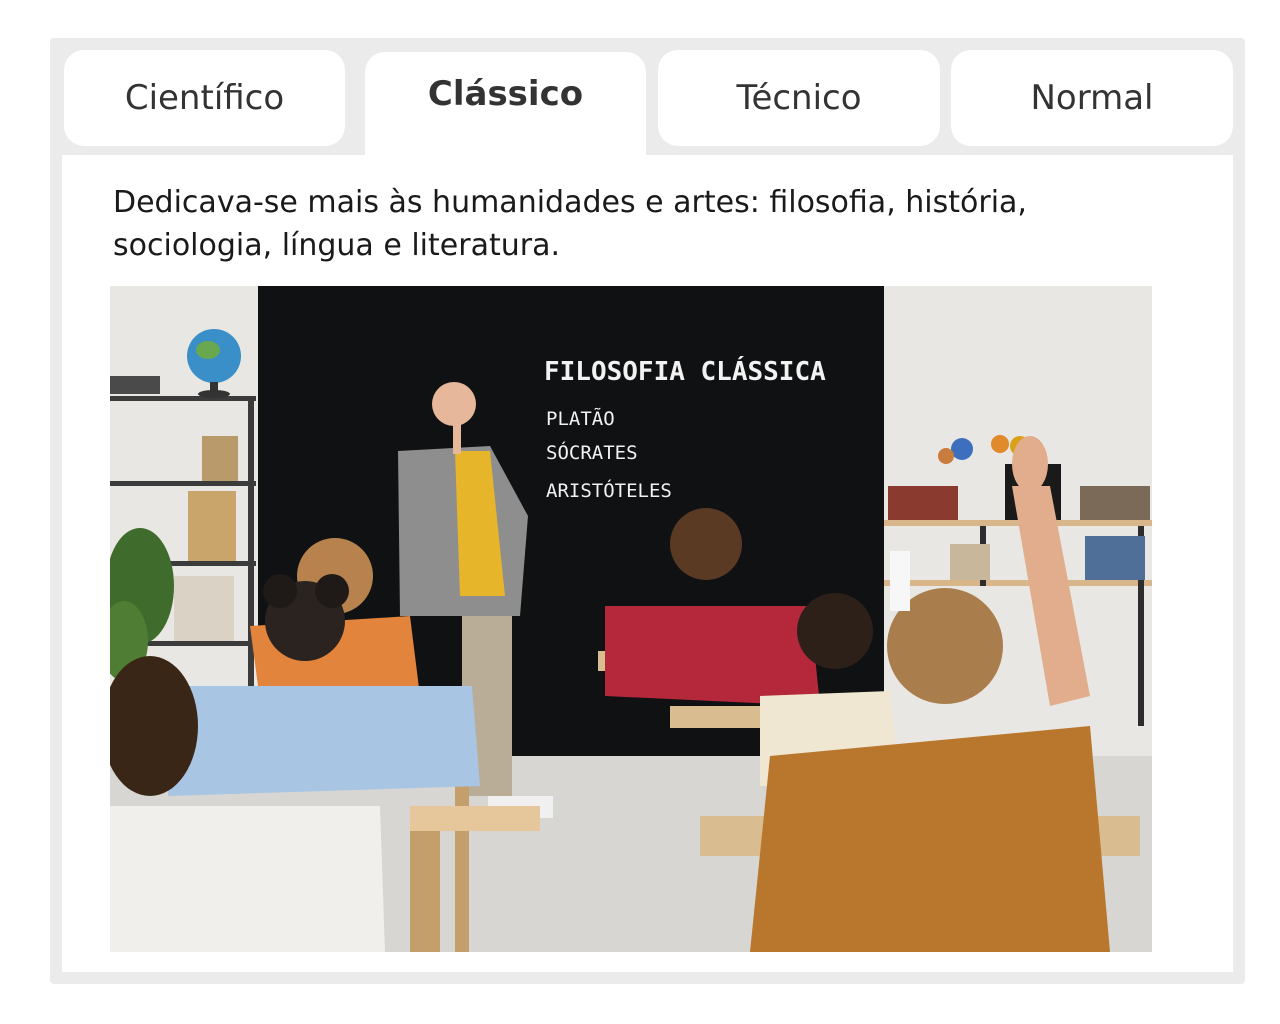  I want to click on chalkboard-item: PLATÃO, so click(580, 418).